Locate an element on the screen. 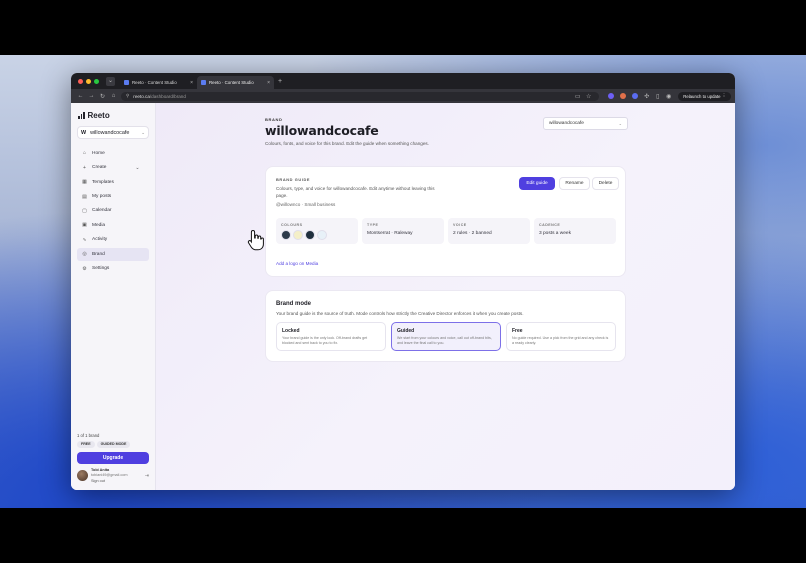 The width and height of the screenshot is (806, 563). browser-tab-2: Reeto · Content Studio × is located at coordinates (235, 82).